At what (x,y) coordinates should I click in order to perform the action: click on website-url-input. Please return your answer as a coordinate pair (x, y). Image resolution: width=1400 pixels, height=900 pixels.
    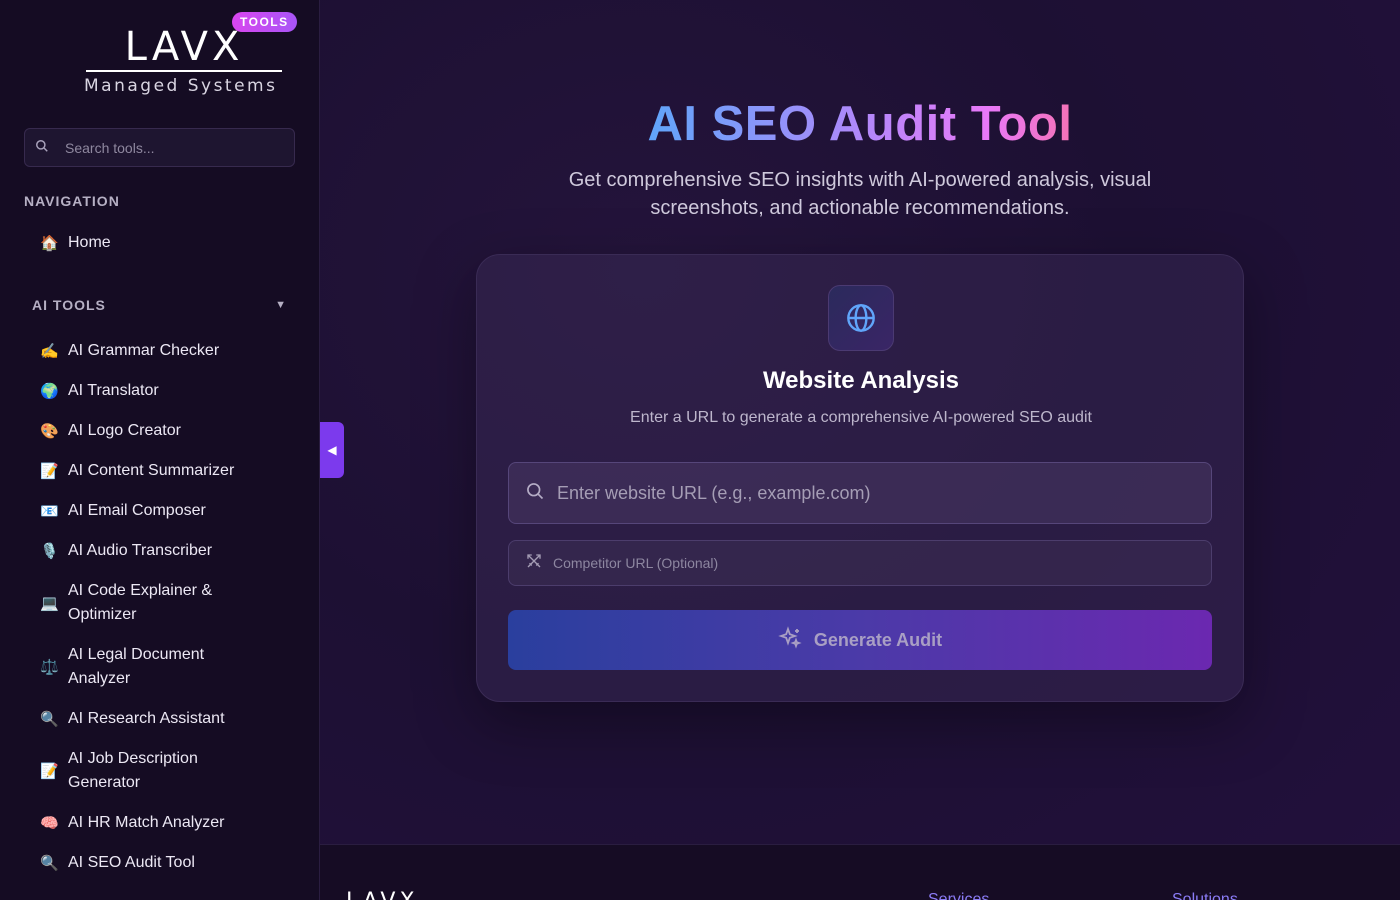
    Looking at the image, I should click on (867, 493).